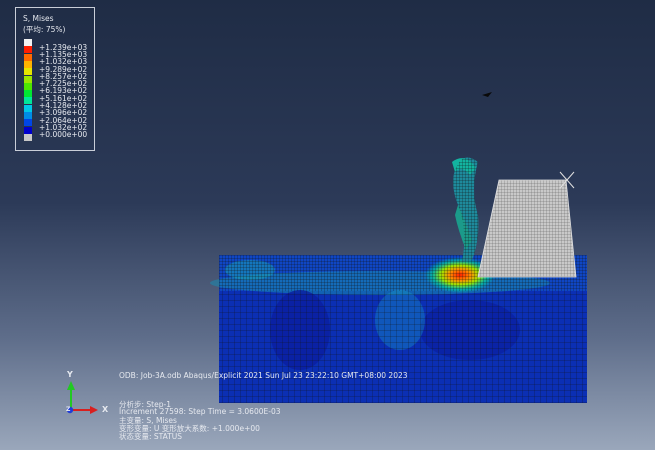  I want to click on chip-mesh, so click(465, 209).